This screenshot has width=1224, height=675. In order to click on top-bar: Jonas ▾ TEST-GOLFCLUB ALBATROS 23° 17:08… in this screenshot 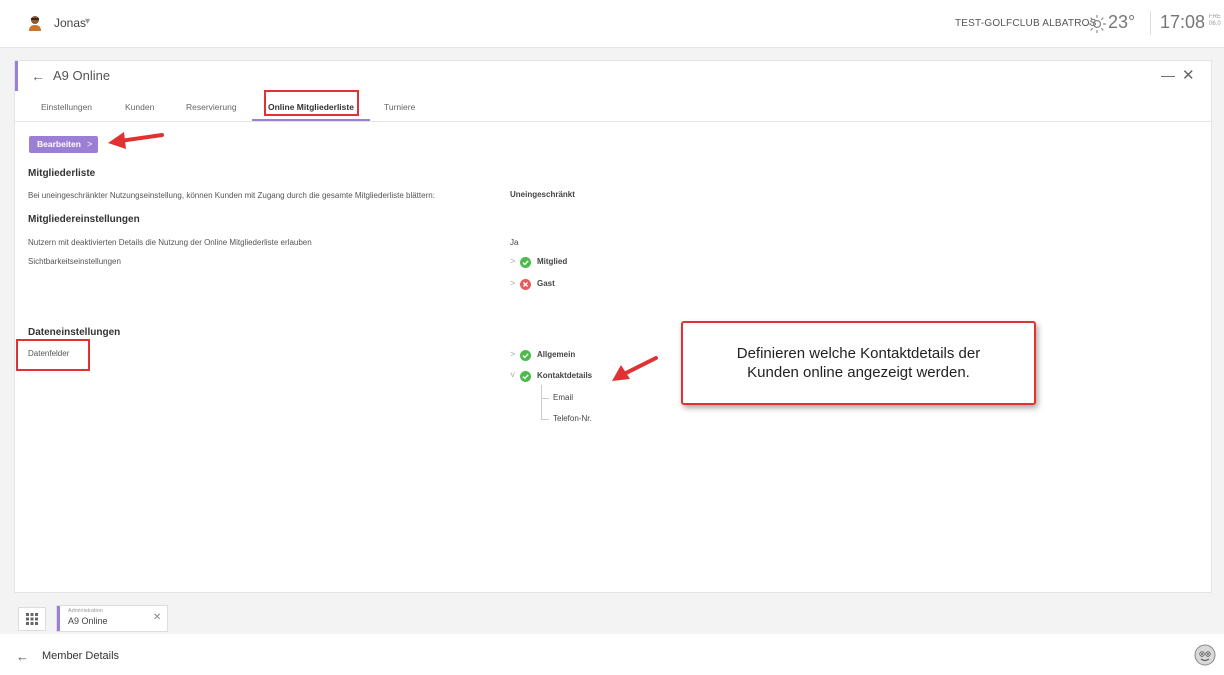, I will do `click(612, 24)`.